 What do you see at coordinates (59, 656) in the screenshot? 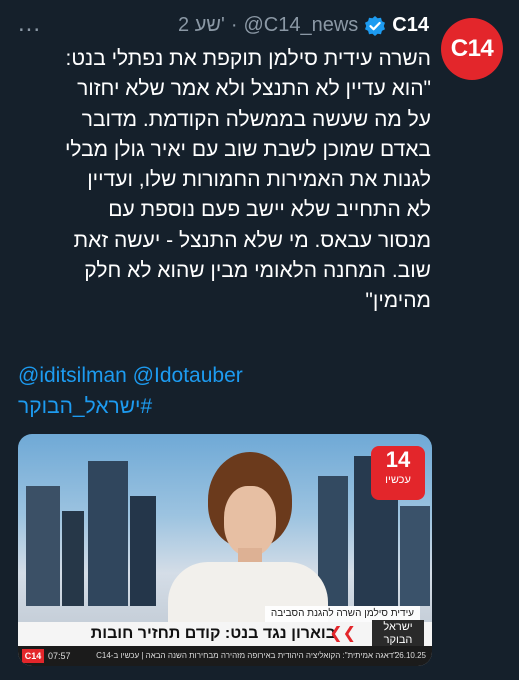
I see `ticker-time: 07:57` at bounding box center [59, 656].